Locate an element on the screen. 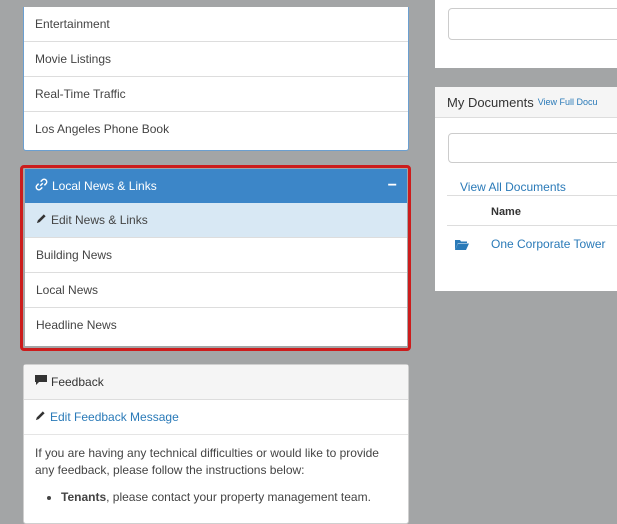  view-all-documents-link: View All Documents is located at coordinates (513, 187).